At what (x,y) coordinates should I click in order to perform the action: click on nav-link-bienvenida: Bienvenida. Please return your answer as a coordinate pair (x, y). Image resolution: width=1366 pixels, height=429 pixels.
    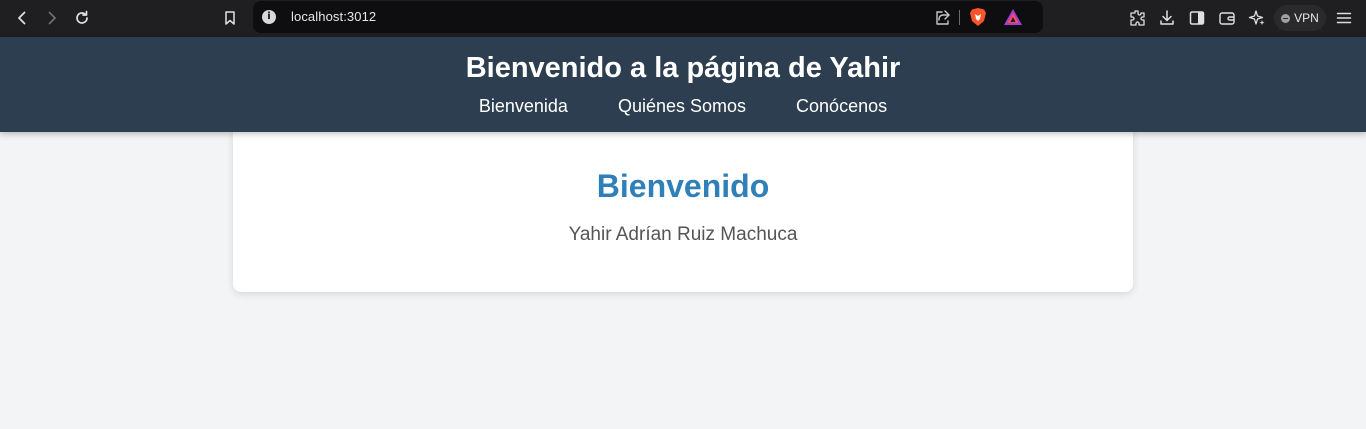
    Looking at the image, I should click on (523, 106).